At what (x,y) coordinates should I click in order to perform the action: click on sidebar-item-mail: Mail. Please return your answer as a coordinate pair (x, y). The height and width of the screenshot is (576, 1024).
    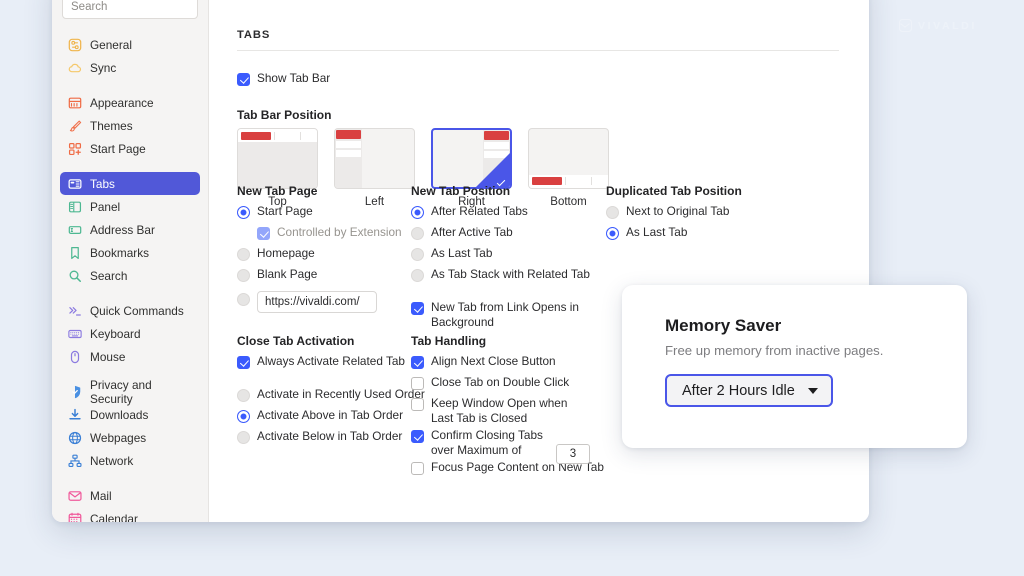
    Looking at the image, I should click on (130, 495).